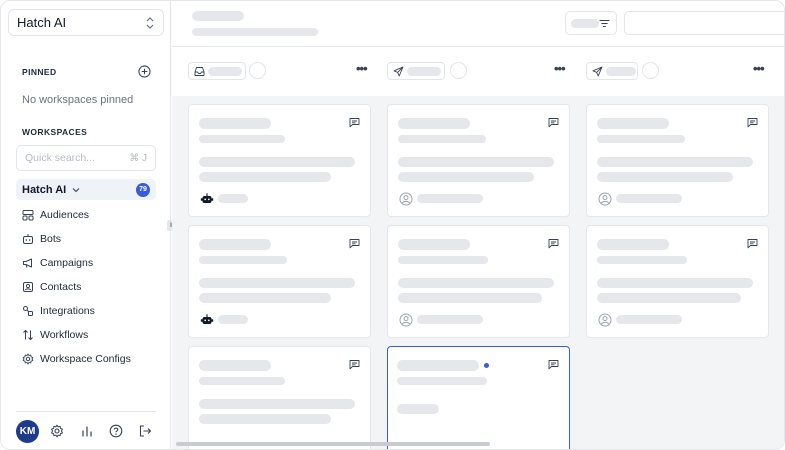 This screenshot has width=785, height=450. Describe the element at coordinates (478, 24) in the screenshot. I see `top-bar` at that location.